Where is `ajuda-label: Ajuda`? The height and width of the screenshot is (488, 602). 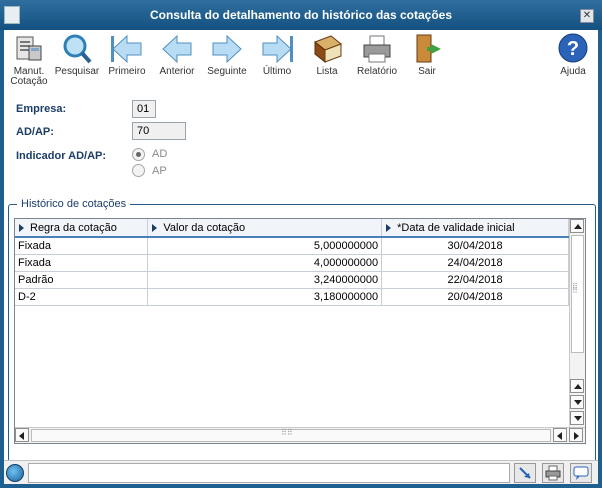 ajuda-label: Ajuda is located at coordinates (573, 71).